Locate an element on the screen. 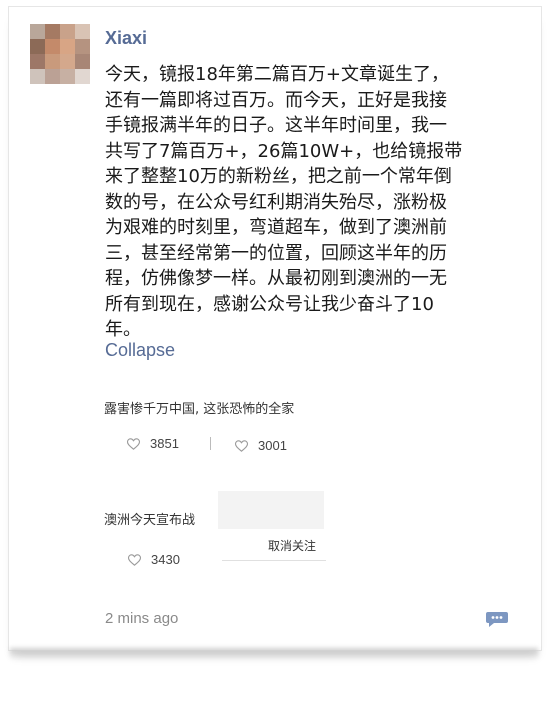 The image size is (554, 714). post-text-line: 为艰难的时刻里，弯道超车，做到了澳洲前 is located at coordinates (276, 227).